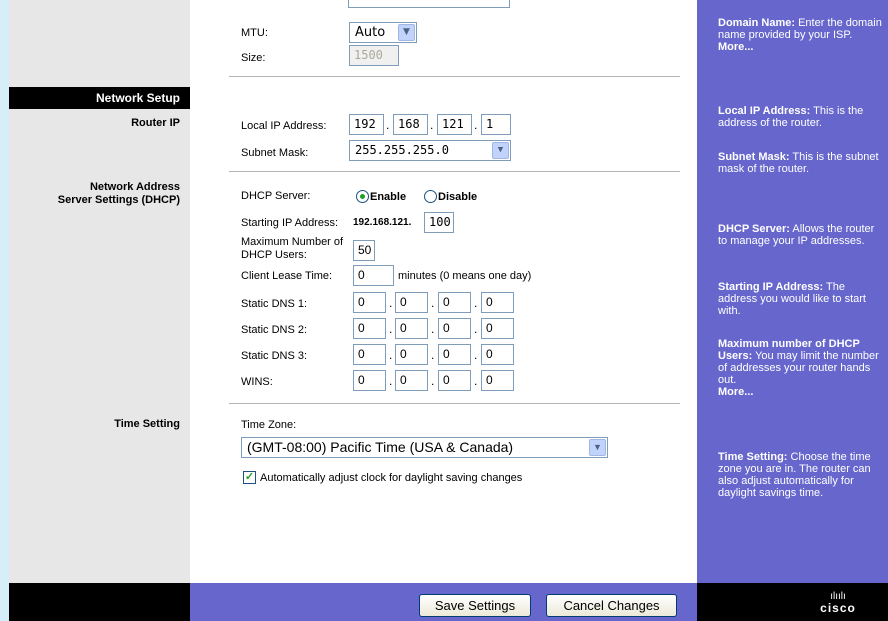 Image resolution: width=888 pixels, height=621 pixels. What do you see at coordinates (275, 153) in the screenshot?
I see `subnet-mask-label: Subnet Mask:` at bounding box center [275, 153].